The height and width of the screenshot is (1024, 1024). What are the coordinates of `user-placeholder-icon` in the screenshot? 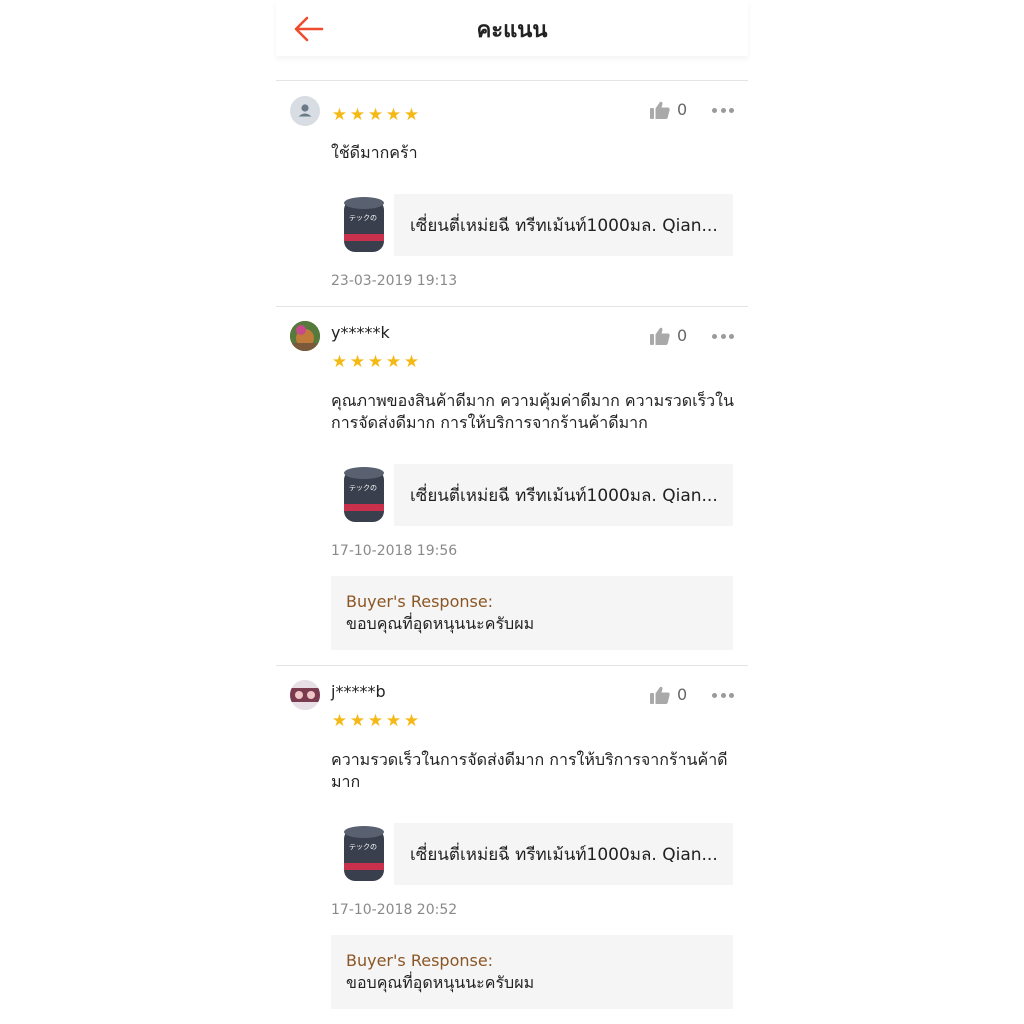 It's located at (305, 110).